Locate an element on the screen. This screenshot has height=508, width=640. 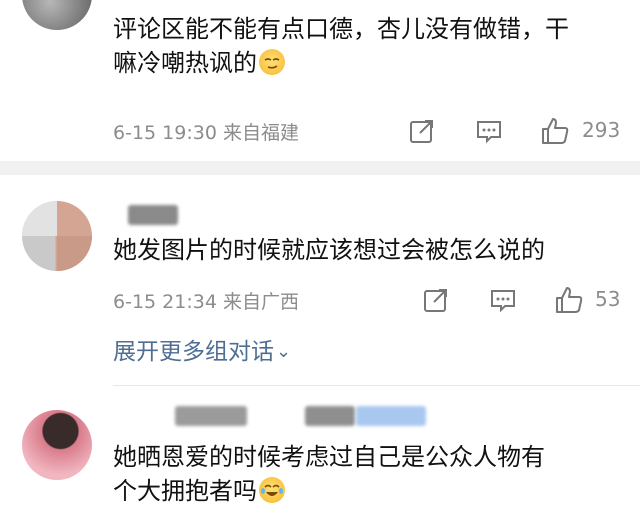
comment-text: 评论区能不能有点口德，杏儿没有做错，干 嘛冷嘲热讽的 is located at coordinates (367, 46).